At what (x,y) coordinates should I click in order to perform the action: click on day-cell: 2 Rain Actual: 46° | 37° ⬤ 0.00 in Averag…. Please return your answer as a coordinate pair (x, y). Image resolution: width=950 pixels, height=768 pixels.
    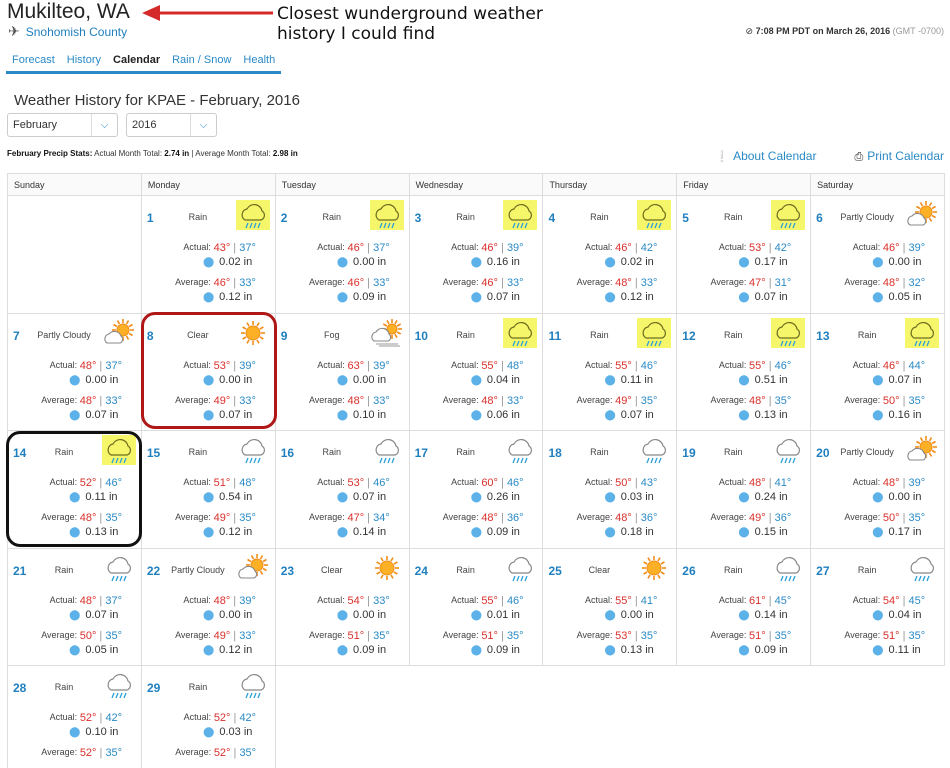
    Looking at the image, I should click on (343, 254).